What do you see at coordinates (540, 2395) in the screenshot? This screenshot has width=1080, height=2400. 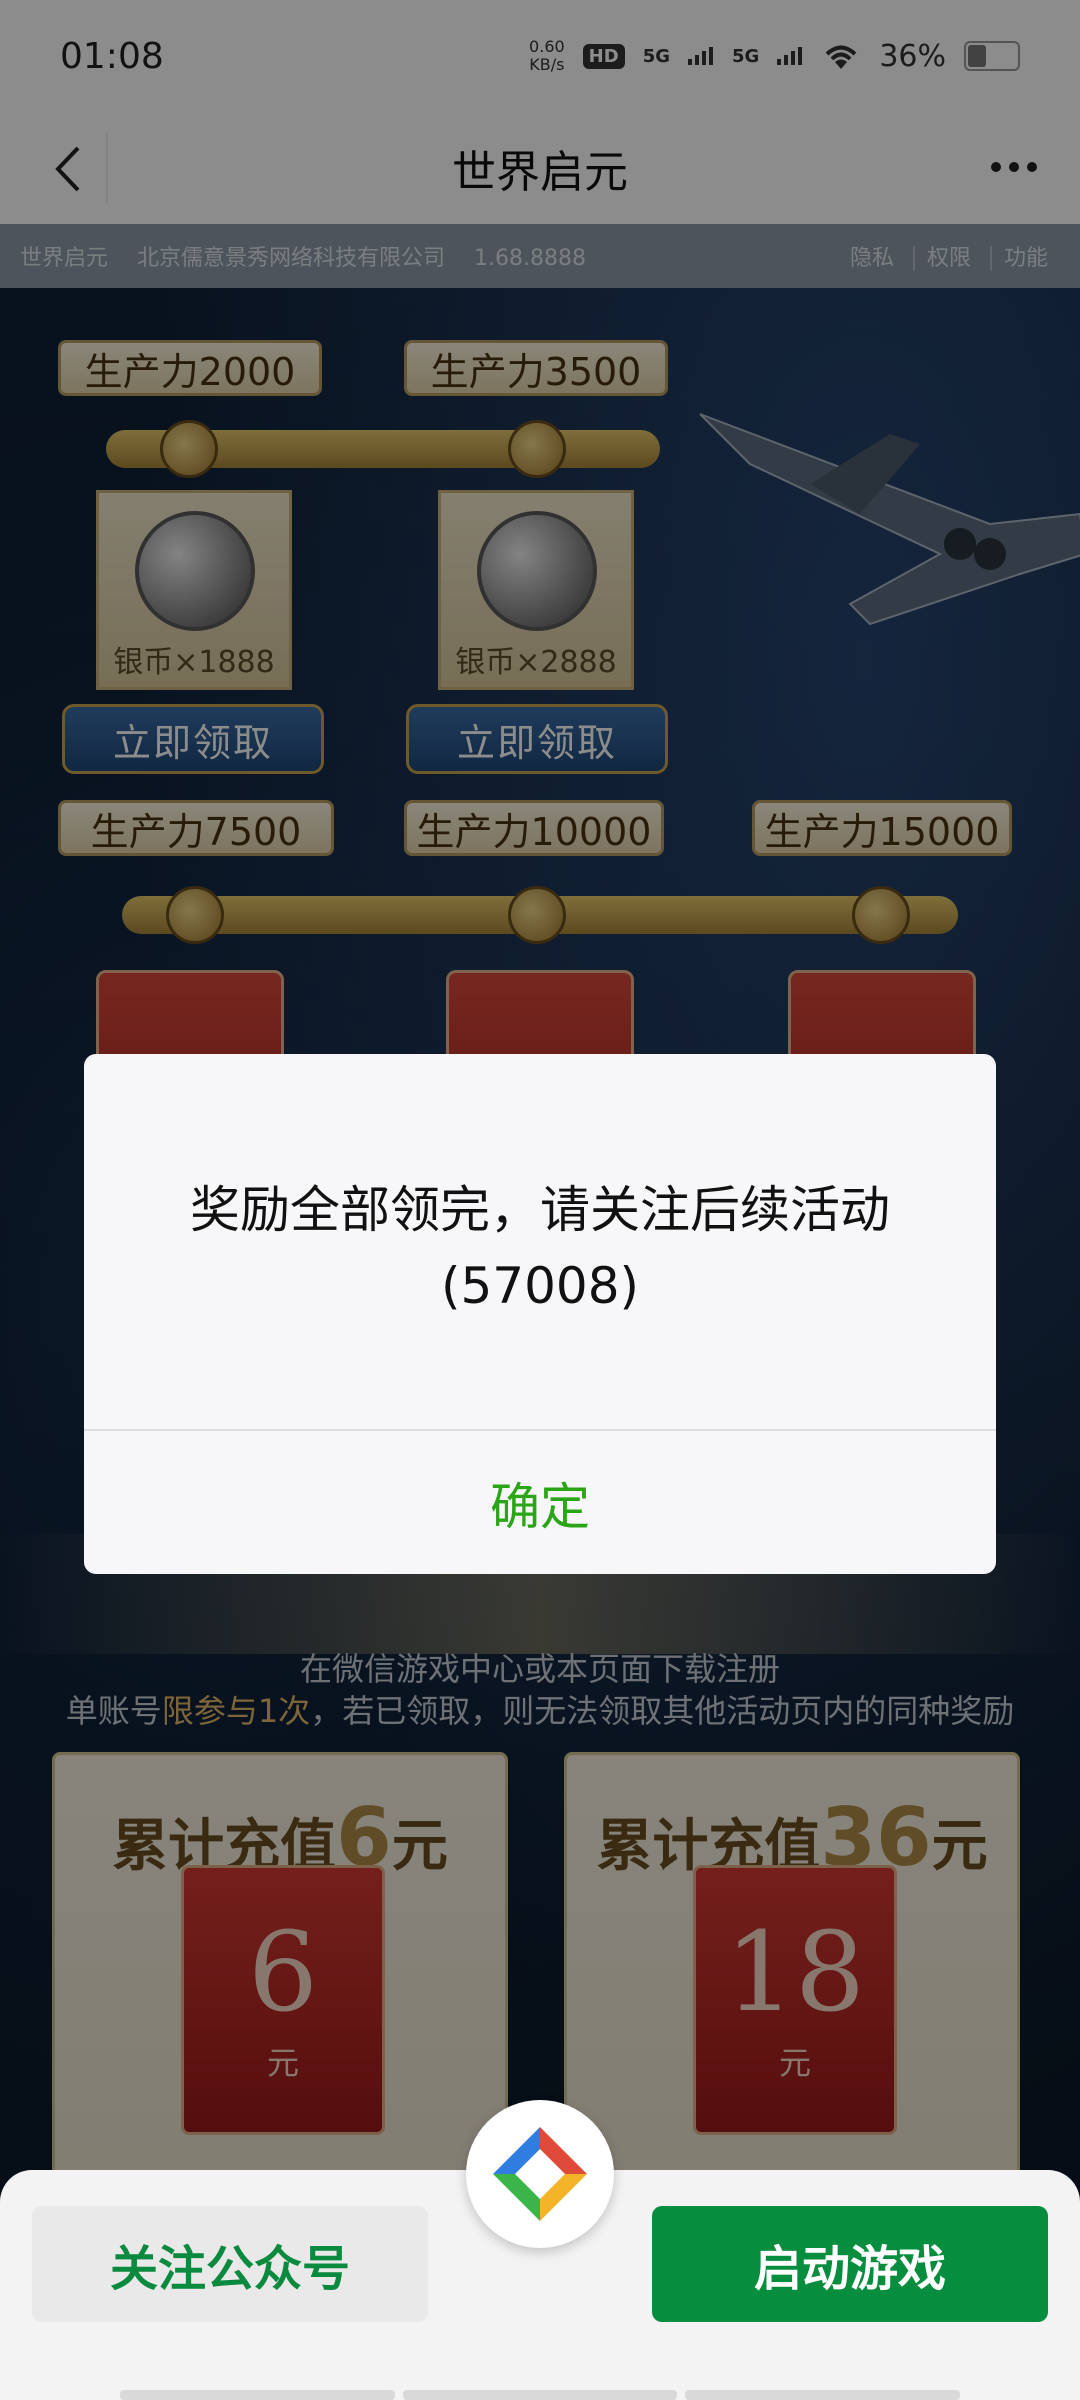 I see `home-indicator` at bounding box center [540, 2395].